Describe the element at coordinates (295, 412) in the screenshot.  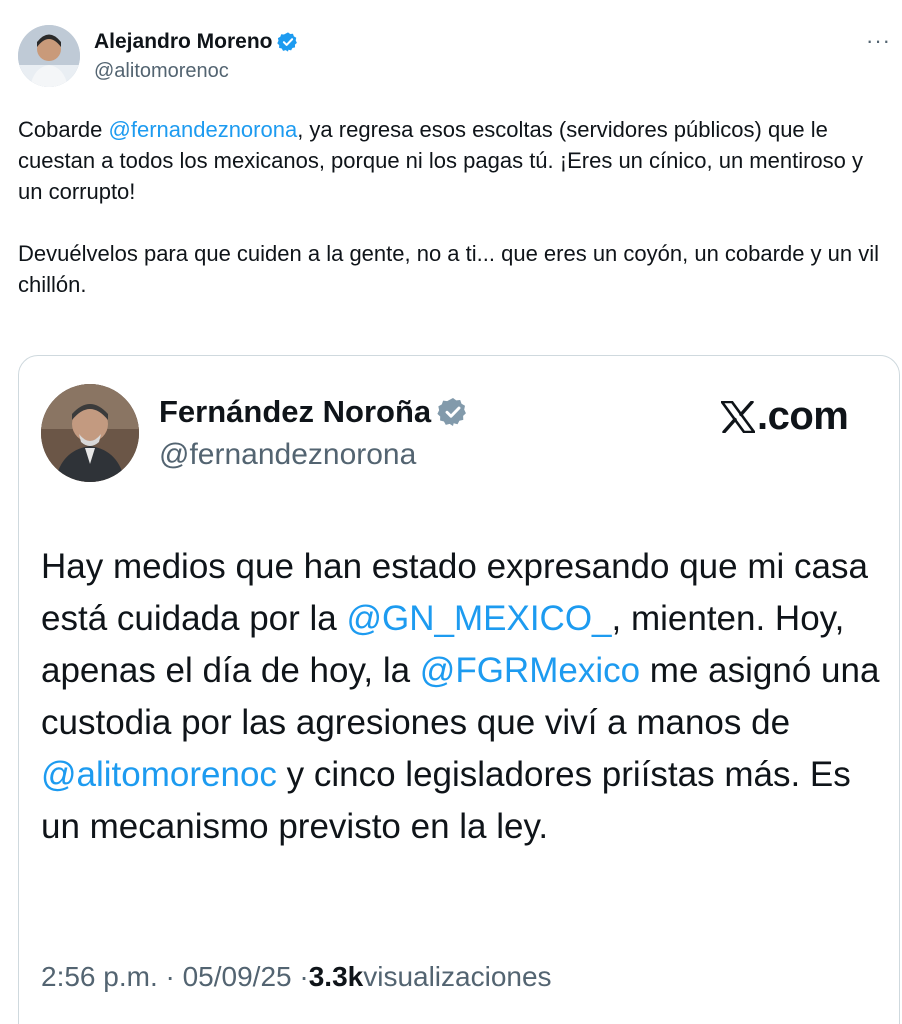
I see `quoted-author-name: Fernández Noroña` at that location.